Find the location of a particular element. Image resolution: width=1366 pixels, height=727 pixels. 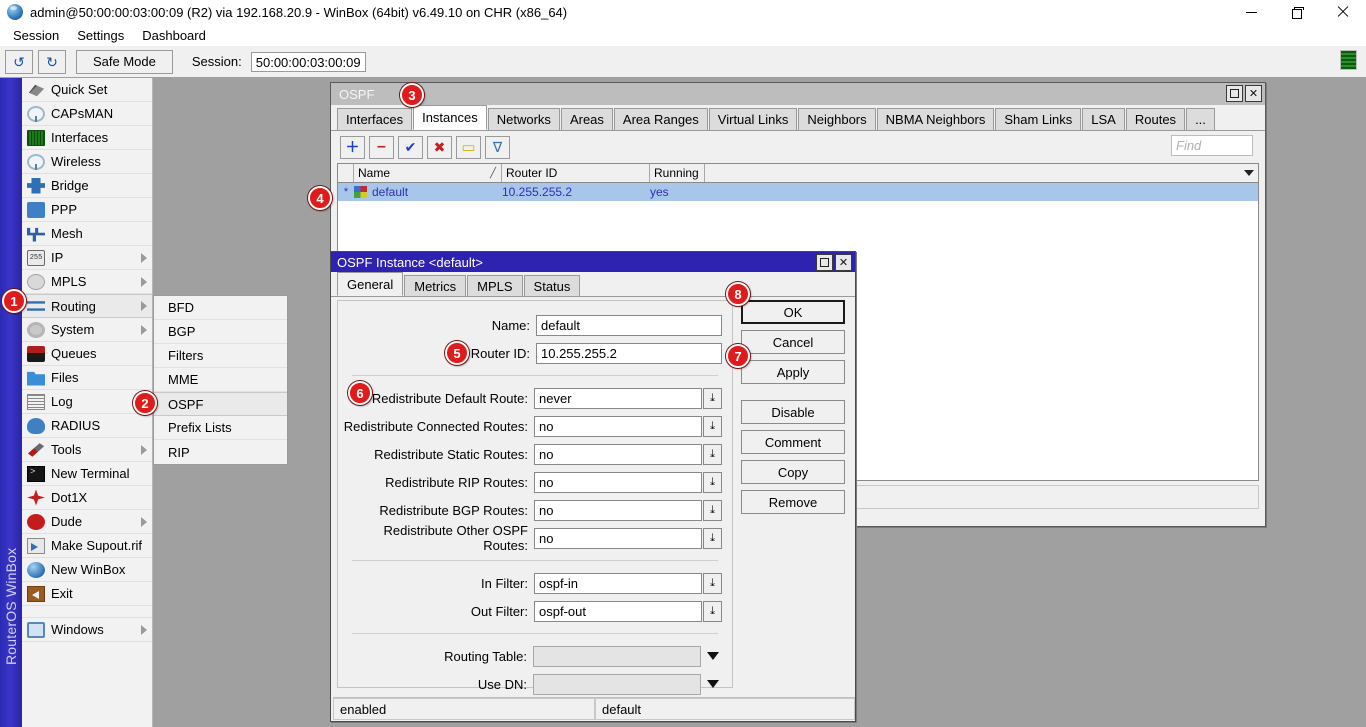

redistribute-connected-routes-select: no is located at coordinates (618, 426).